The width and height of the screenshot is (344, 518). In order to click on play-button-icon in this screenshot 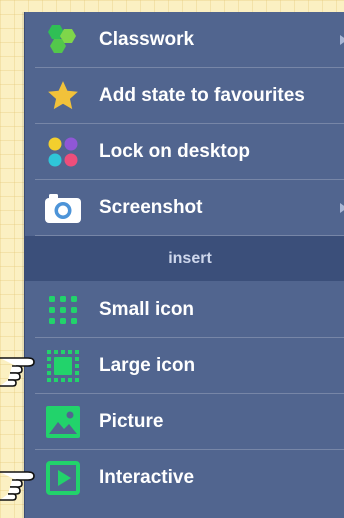, I will do `click(63, 478)`.